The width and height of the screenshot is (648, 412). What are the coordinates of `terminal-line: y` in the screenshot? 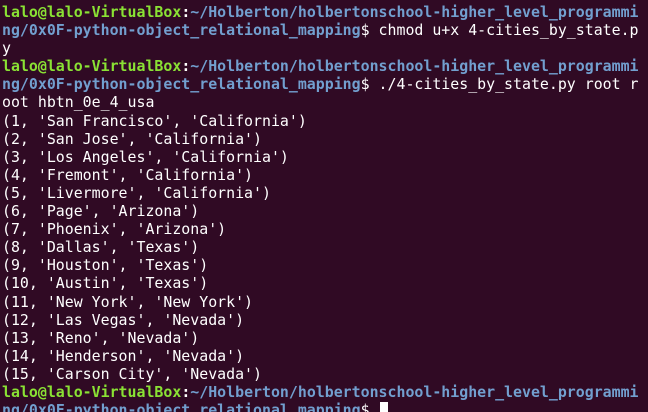 It's located at (325, 48).